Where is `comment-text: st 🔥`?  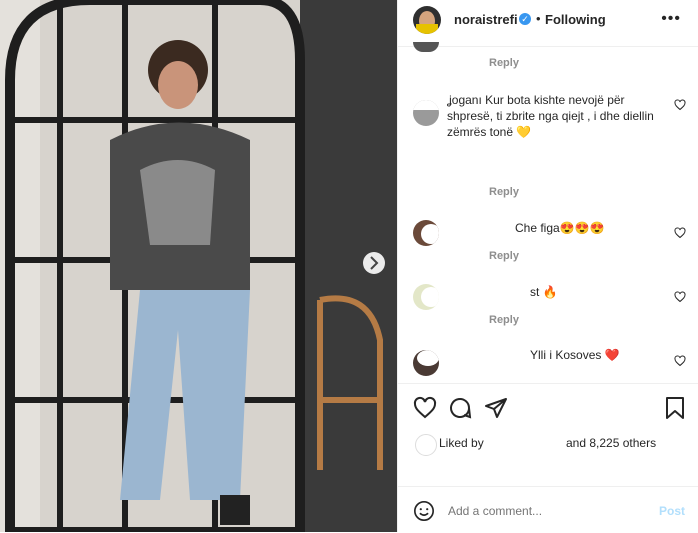 comment-text: st 🔥 is located at coordinates (544, 292).